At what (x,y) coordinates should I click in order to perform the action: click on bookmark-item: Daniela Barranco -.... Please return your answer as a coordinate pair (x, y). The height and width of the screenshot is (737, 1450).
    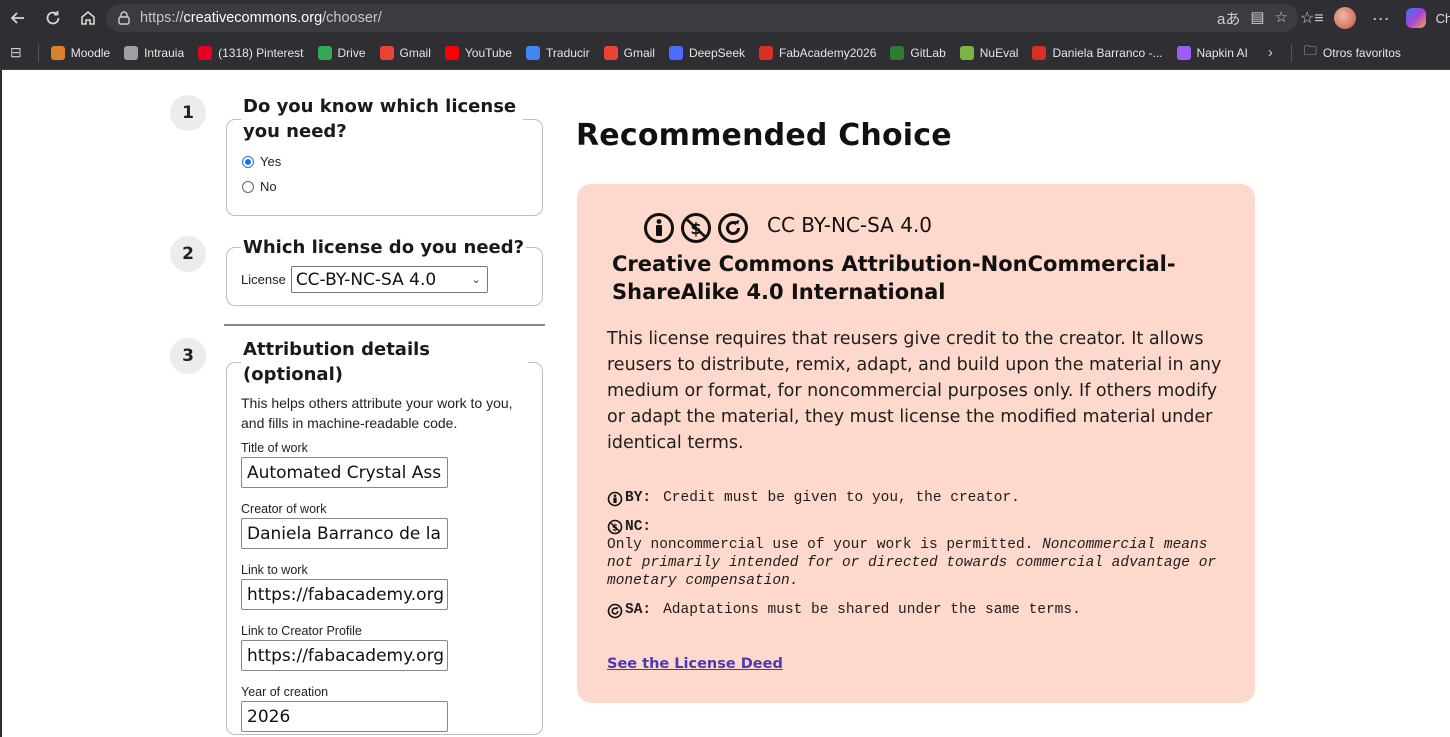
    Looking at the image, I should click on (1098, 53).